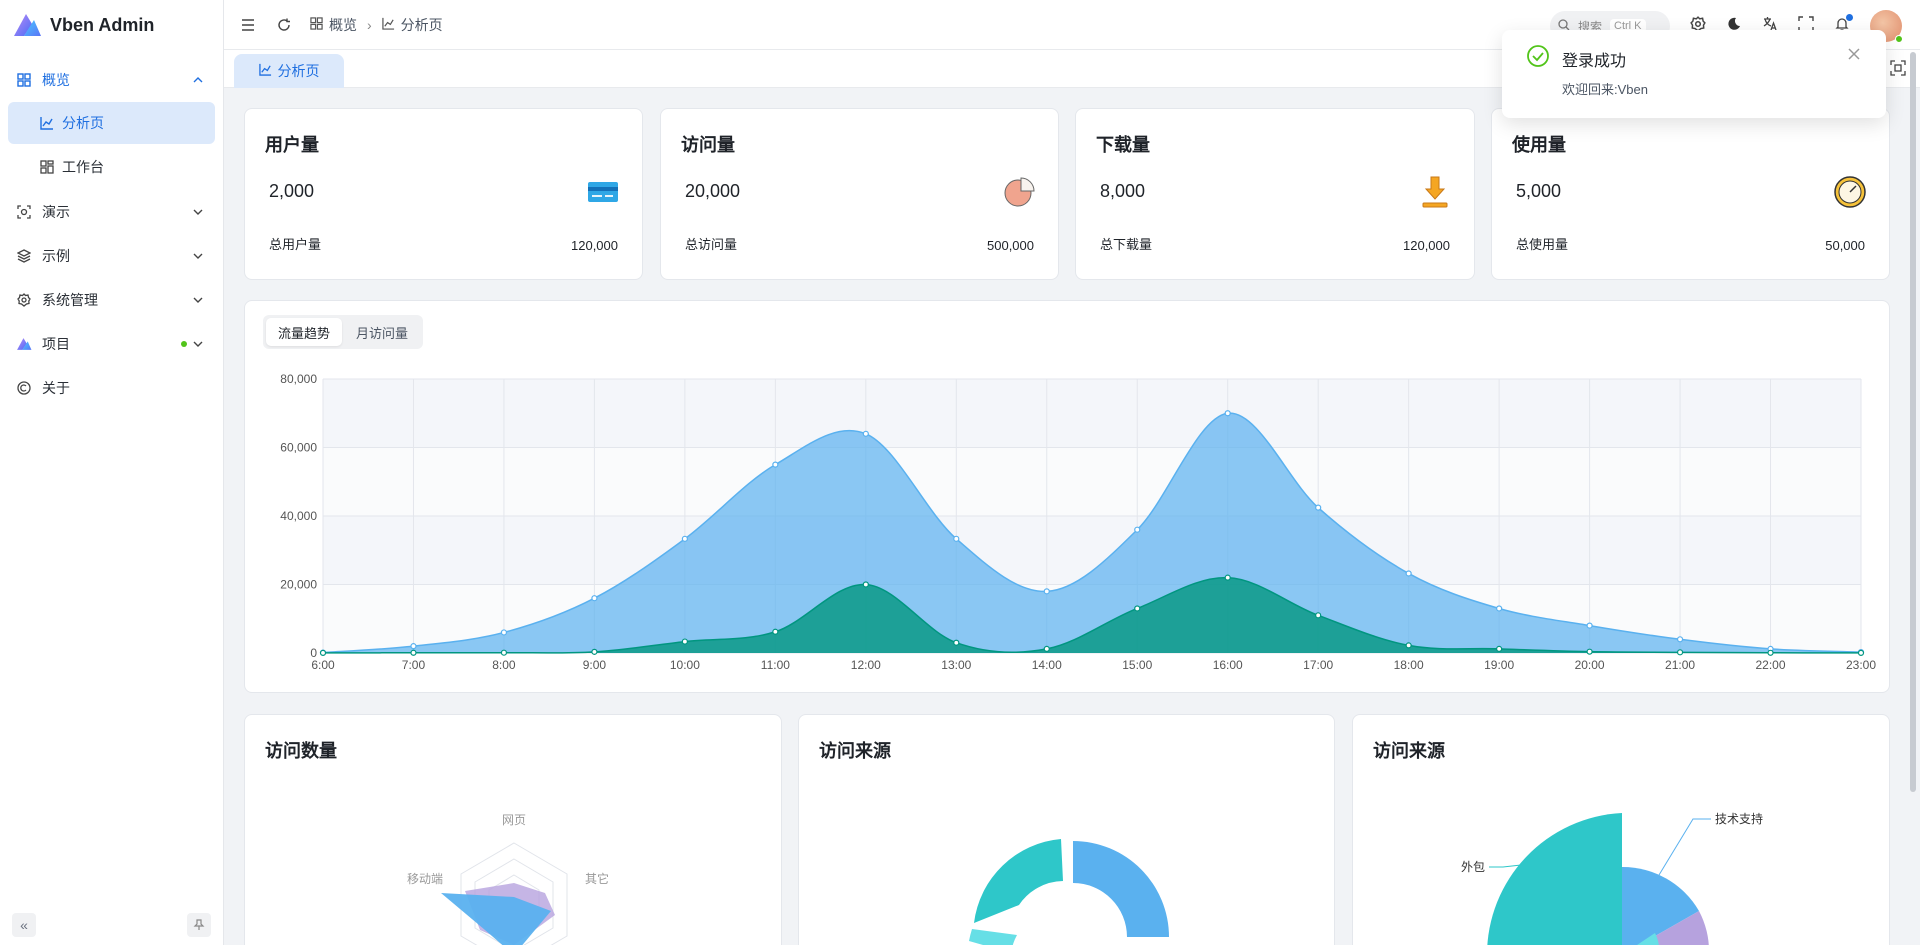 Image resolution: width=1920 pixels, height=945 pixels. Describe the element at coordinates (111, 212) in the screenshot. I see `sidebar-item-demo: 演示` at that location.